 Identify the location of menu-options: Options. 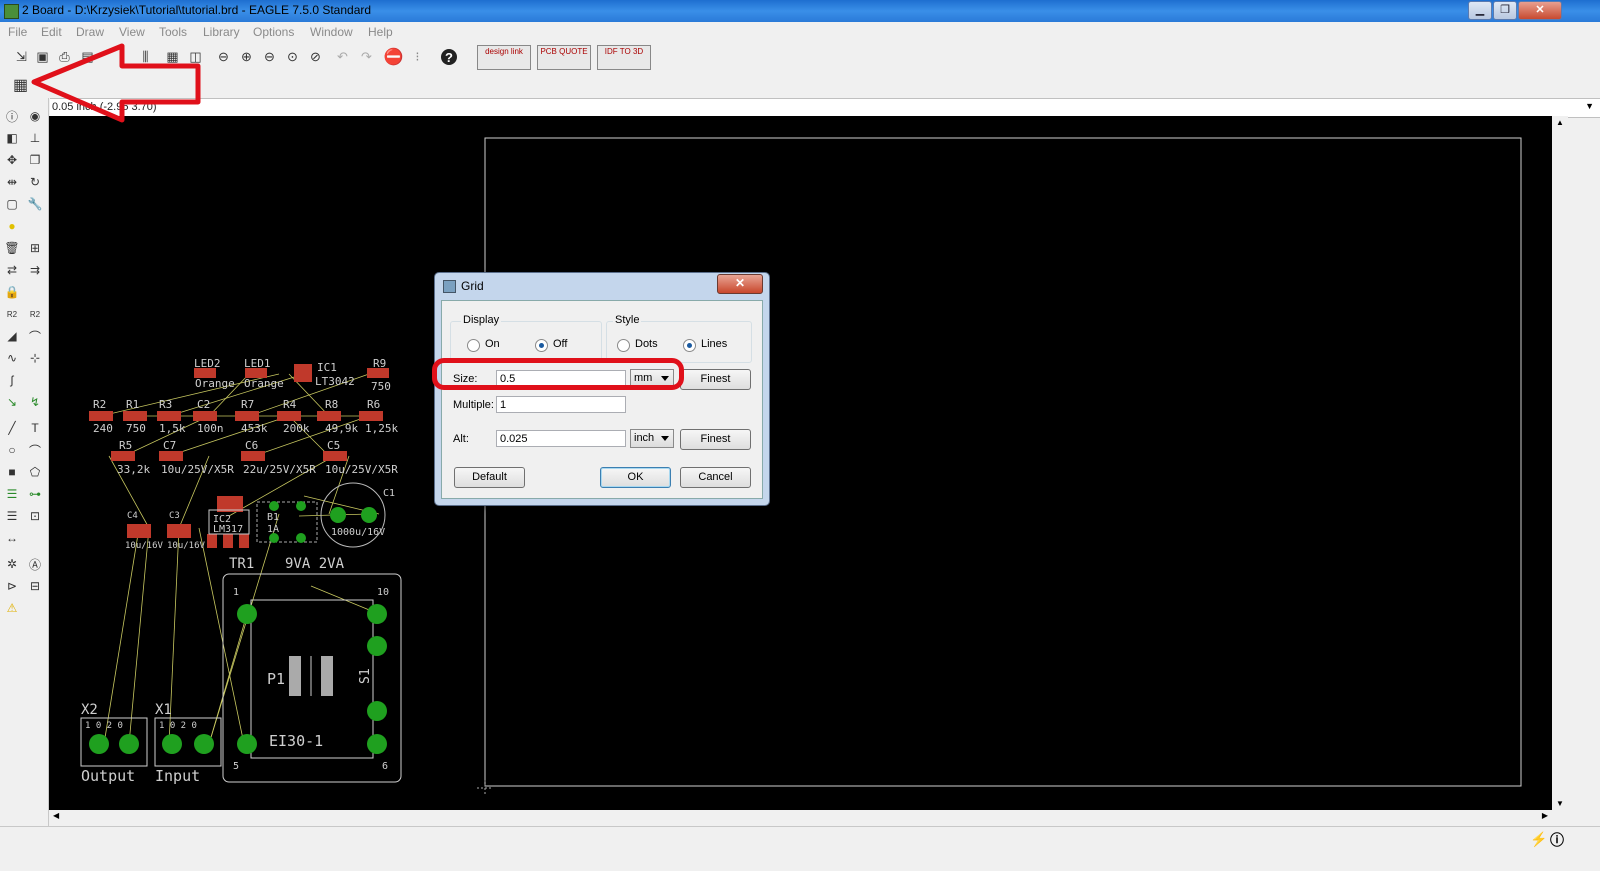
(273, 32).